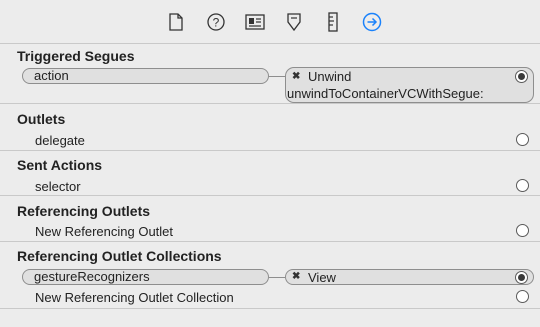 This screenshot has height=327, width=540. Describe the element at coordinates (104, 231) in the screenshot. I see `new-referencing-outlet-label: New Referencing Outlet` at that location.